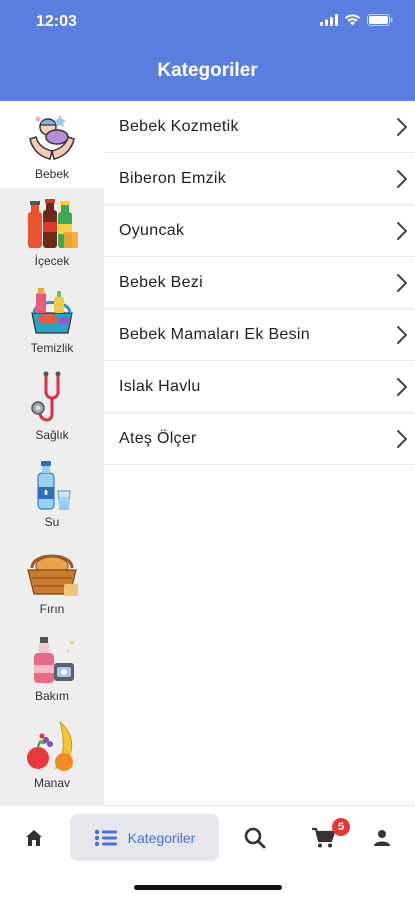 Image resolution: width=415 pixels, height=900 pixels. What do you see at coordinates (105, 837) in the screenshot?
I see `list-icon` at bounding box center [105, 837].